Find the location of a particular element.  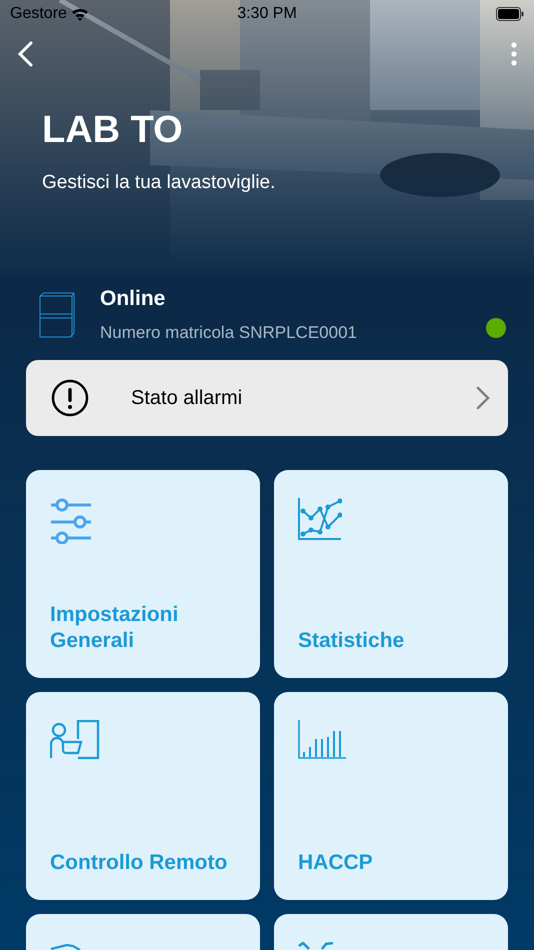

serial-number: Numero matricola SNRPLCE0001 is located at coordinates (229, 333).